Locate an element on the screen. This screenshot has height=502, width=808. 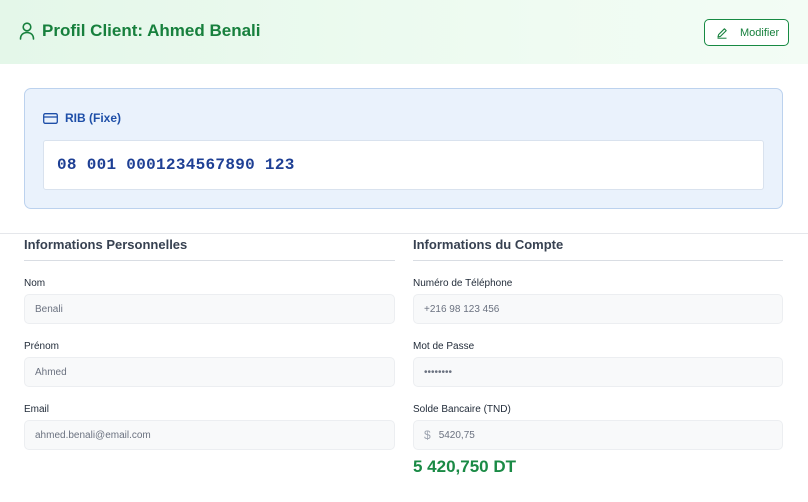
personal-info-underline is located at coordinates (209, 260).